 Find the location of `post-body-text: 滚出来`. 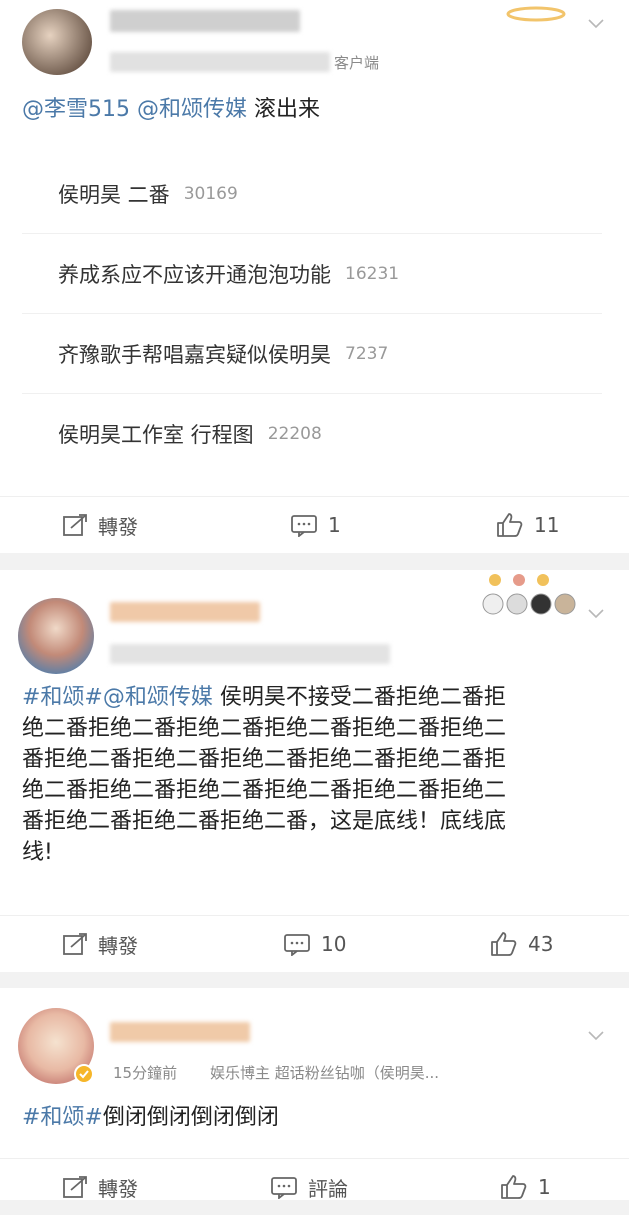

post-body-text: 滚出来 is located at coordinates (287, 109).